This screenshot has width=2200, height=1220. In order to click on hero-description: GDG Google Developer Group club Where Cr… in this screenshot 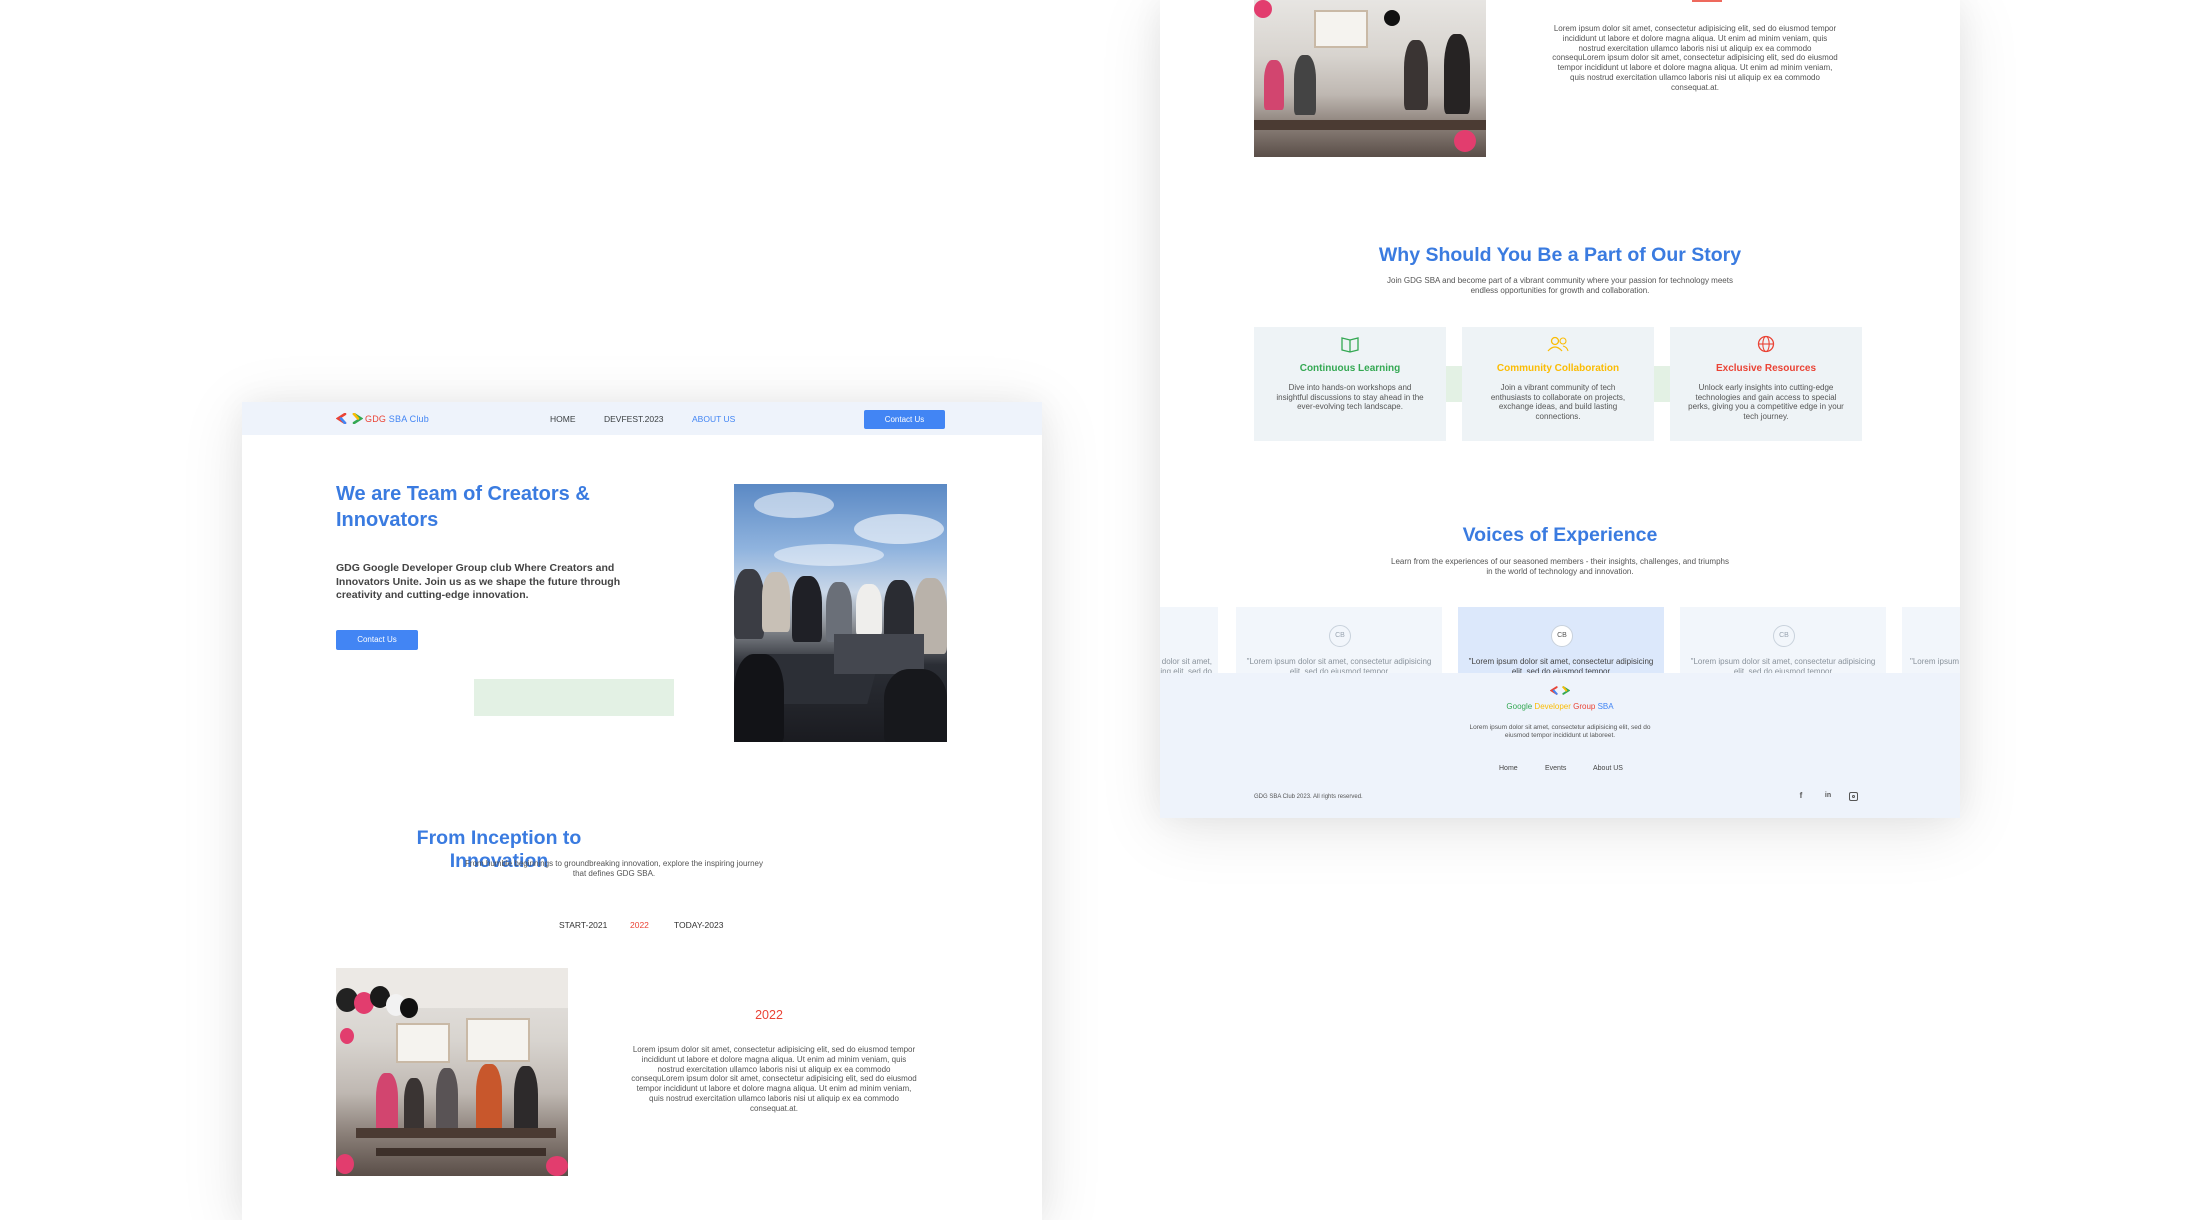, I will do `click(478, 581)`.